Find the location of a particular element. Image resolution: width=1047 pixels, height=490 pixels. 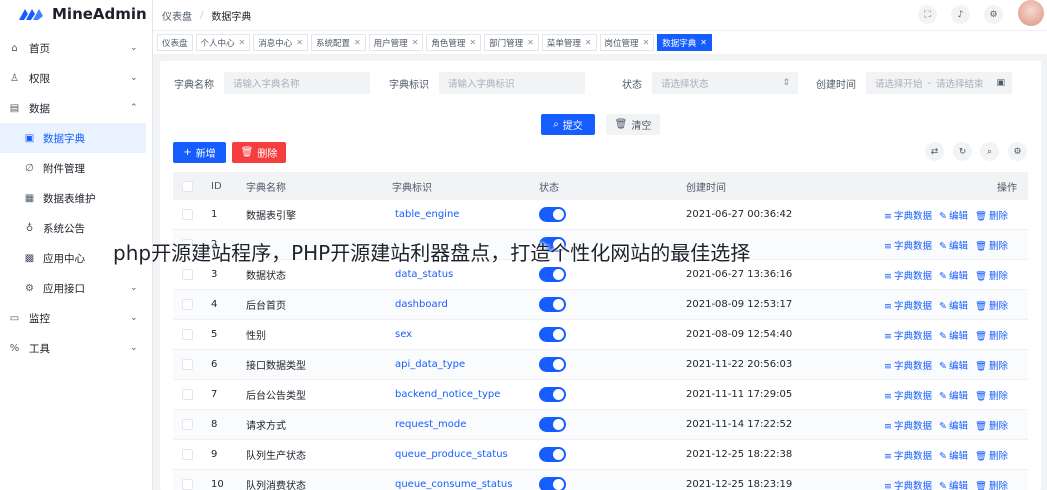

status-select: 请选择状态 ⇕ is located at coordinates (725, 83).